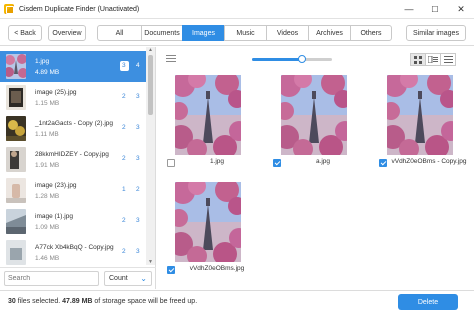 The image size is (474, 312). I want to click on scroll-down-icon: ▼, so click(150, 262).